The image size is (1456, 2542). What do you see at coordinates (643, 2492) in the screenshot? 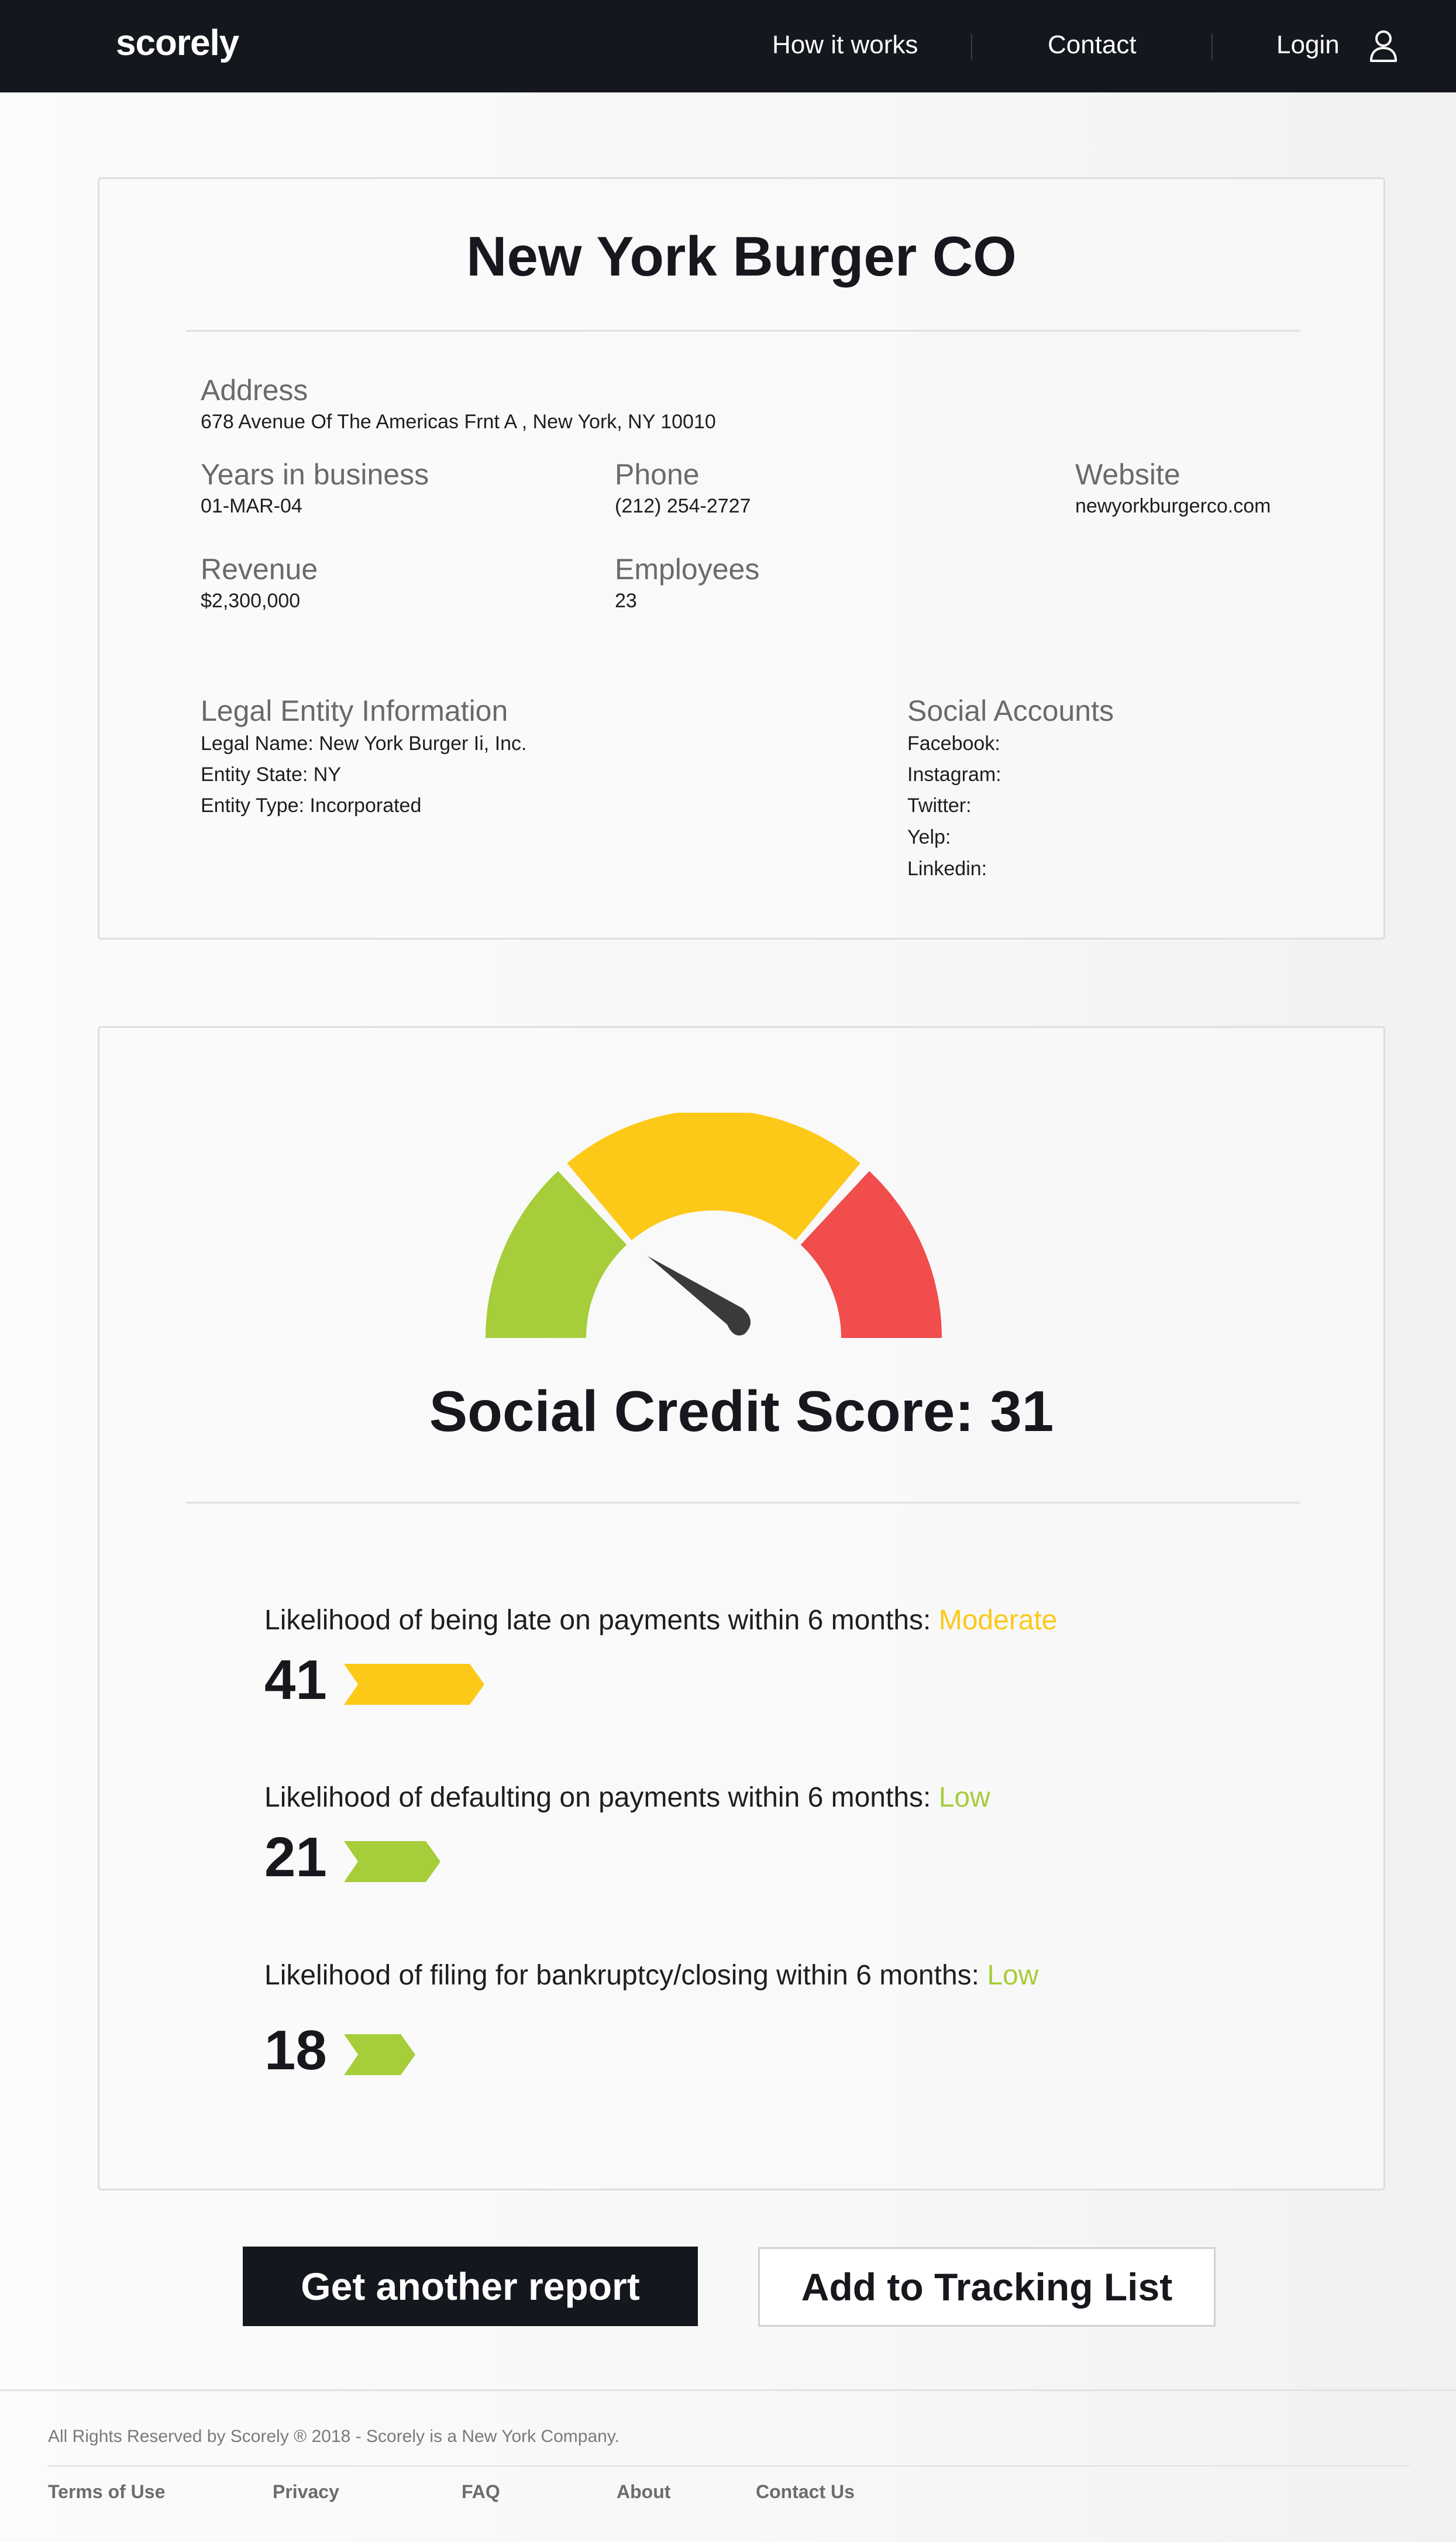
I see `footer-about-link: About` at bounding box center [643, 2492].